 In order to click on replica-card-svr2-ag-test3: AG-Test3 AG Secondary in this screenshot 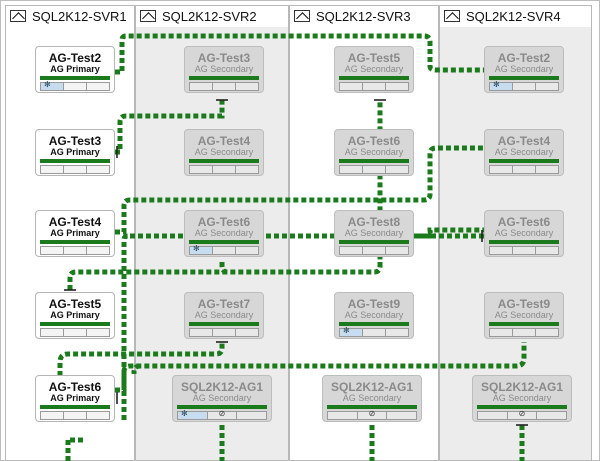, I will do `click(224, 69)`.